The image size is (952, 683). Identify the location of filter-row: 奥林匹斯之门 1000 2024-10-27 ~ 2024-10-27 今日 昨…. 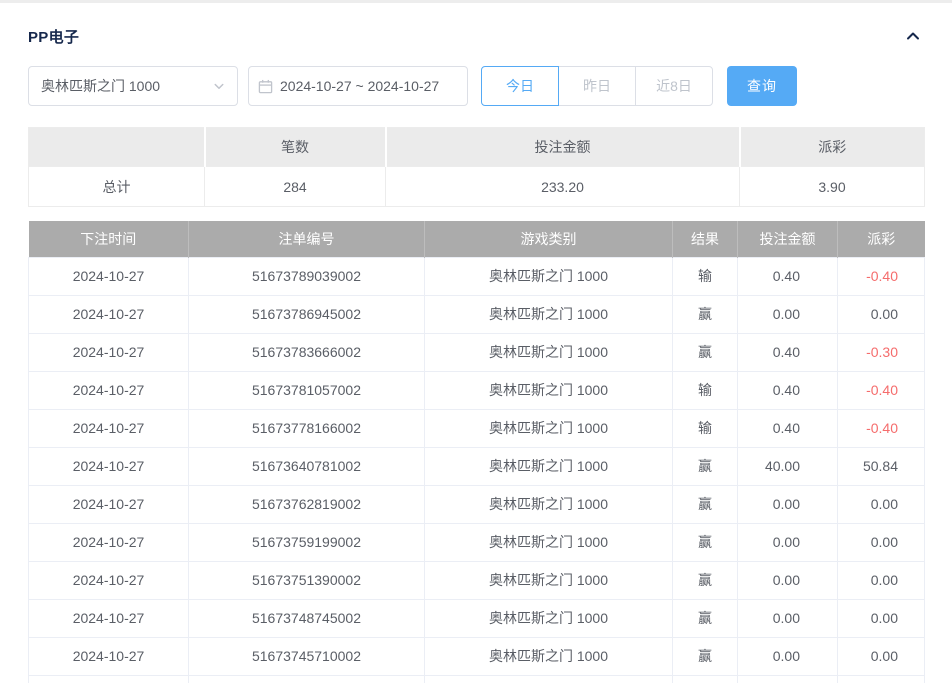
(476, 86).